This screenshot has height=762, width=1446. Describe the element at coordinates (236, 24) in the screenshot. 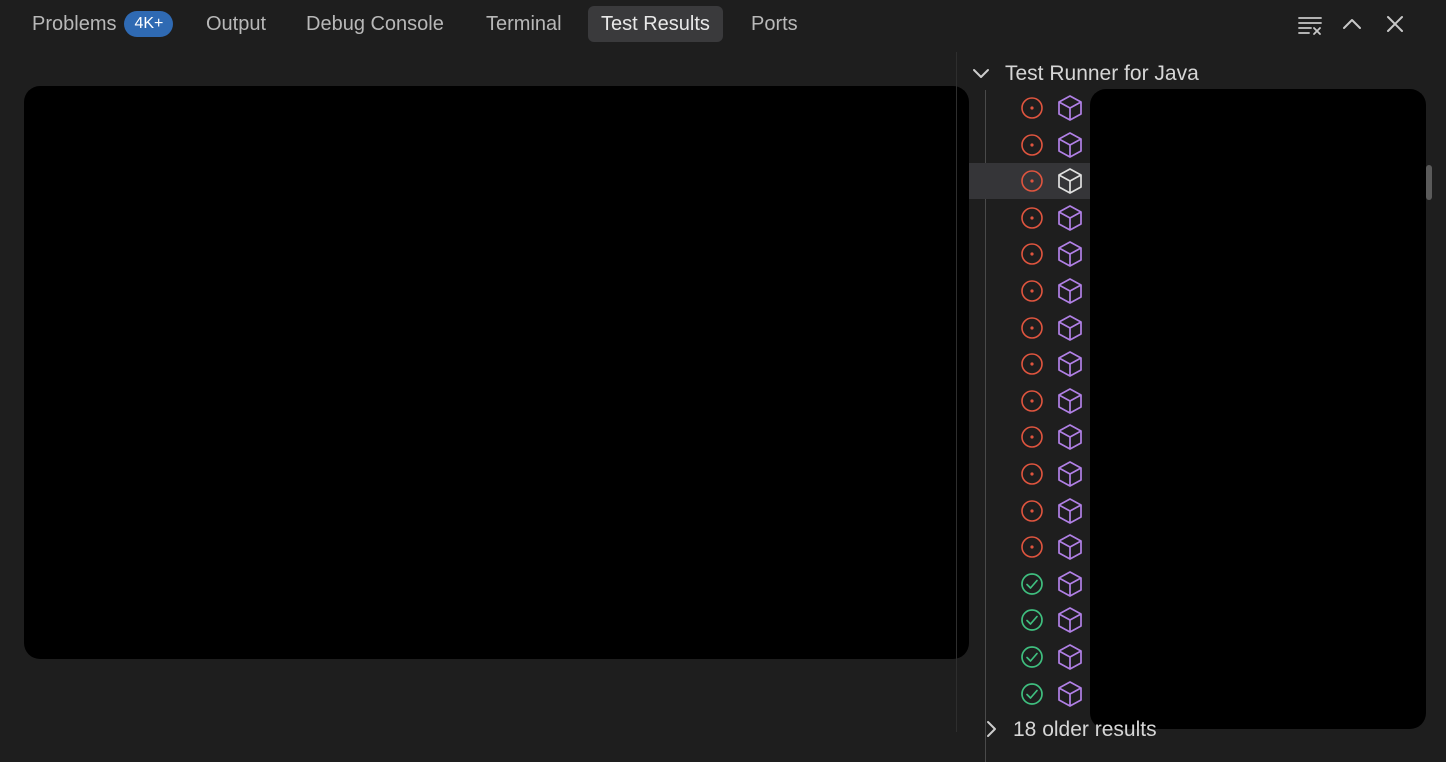

I see `tab-output: Output` at that location.